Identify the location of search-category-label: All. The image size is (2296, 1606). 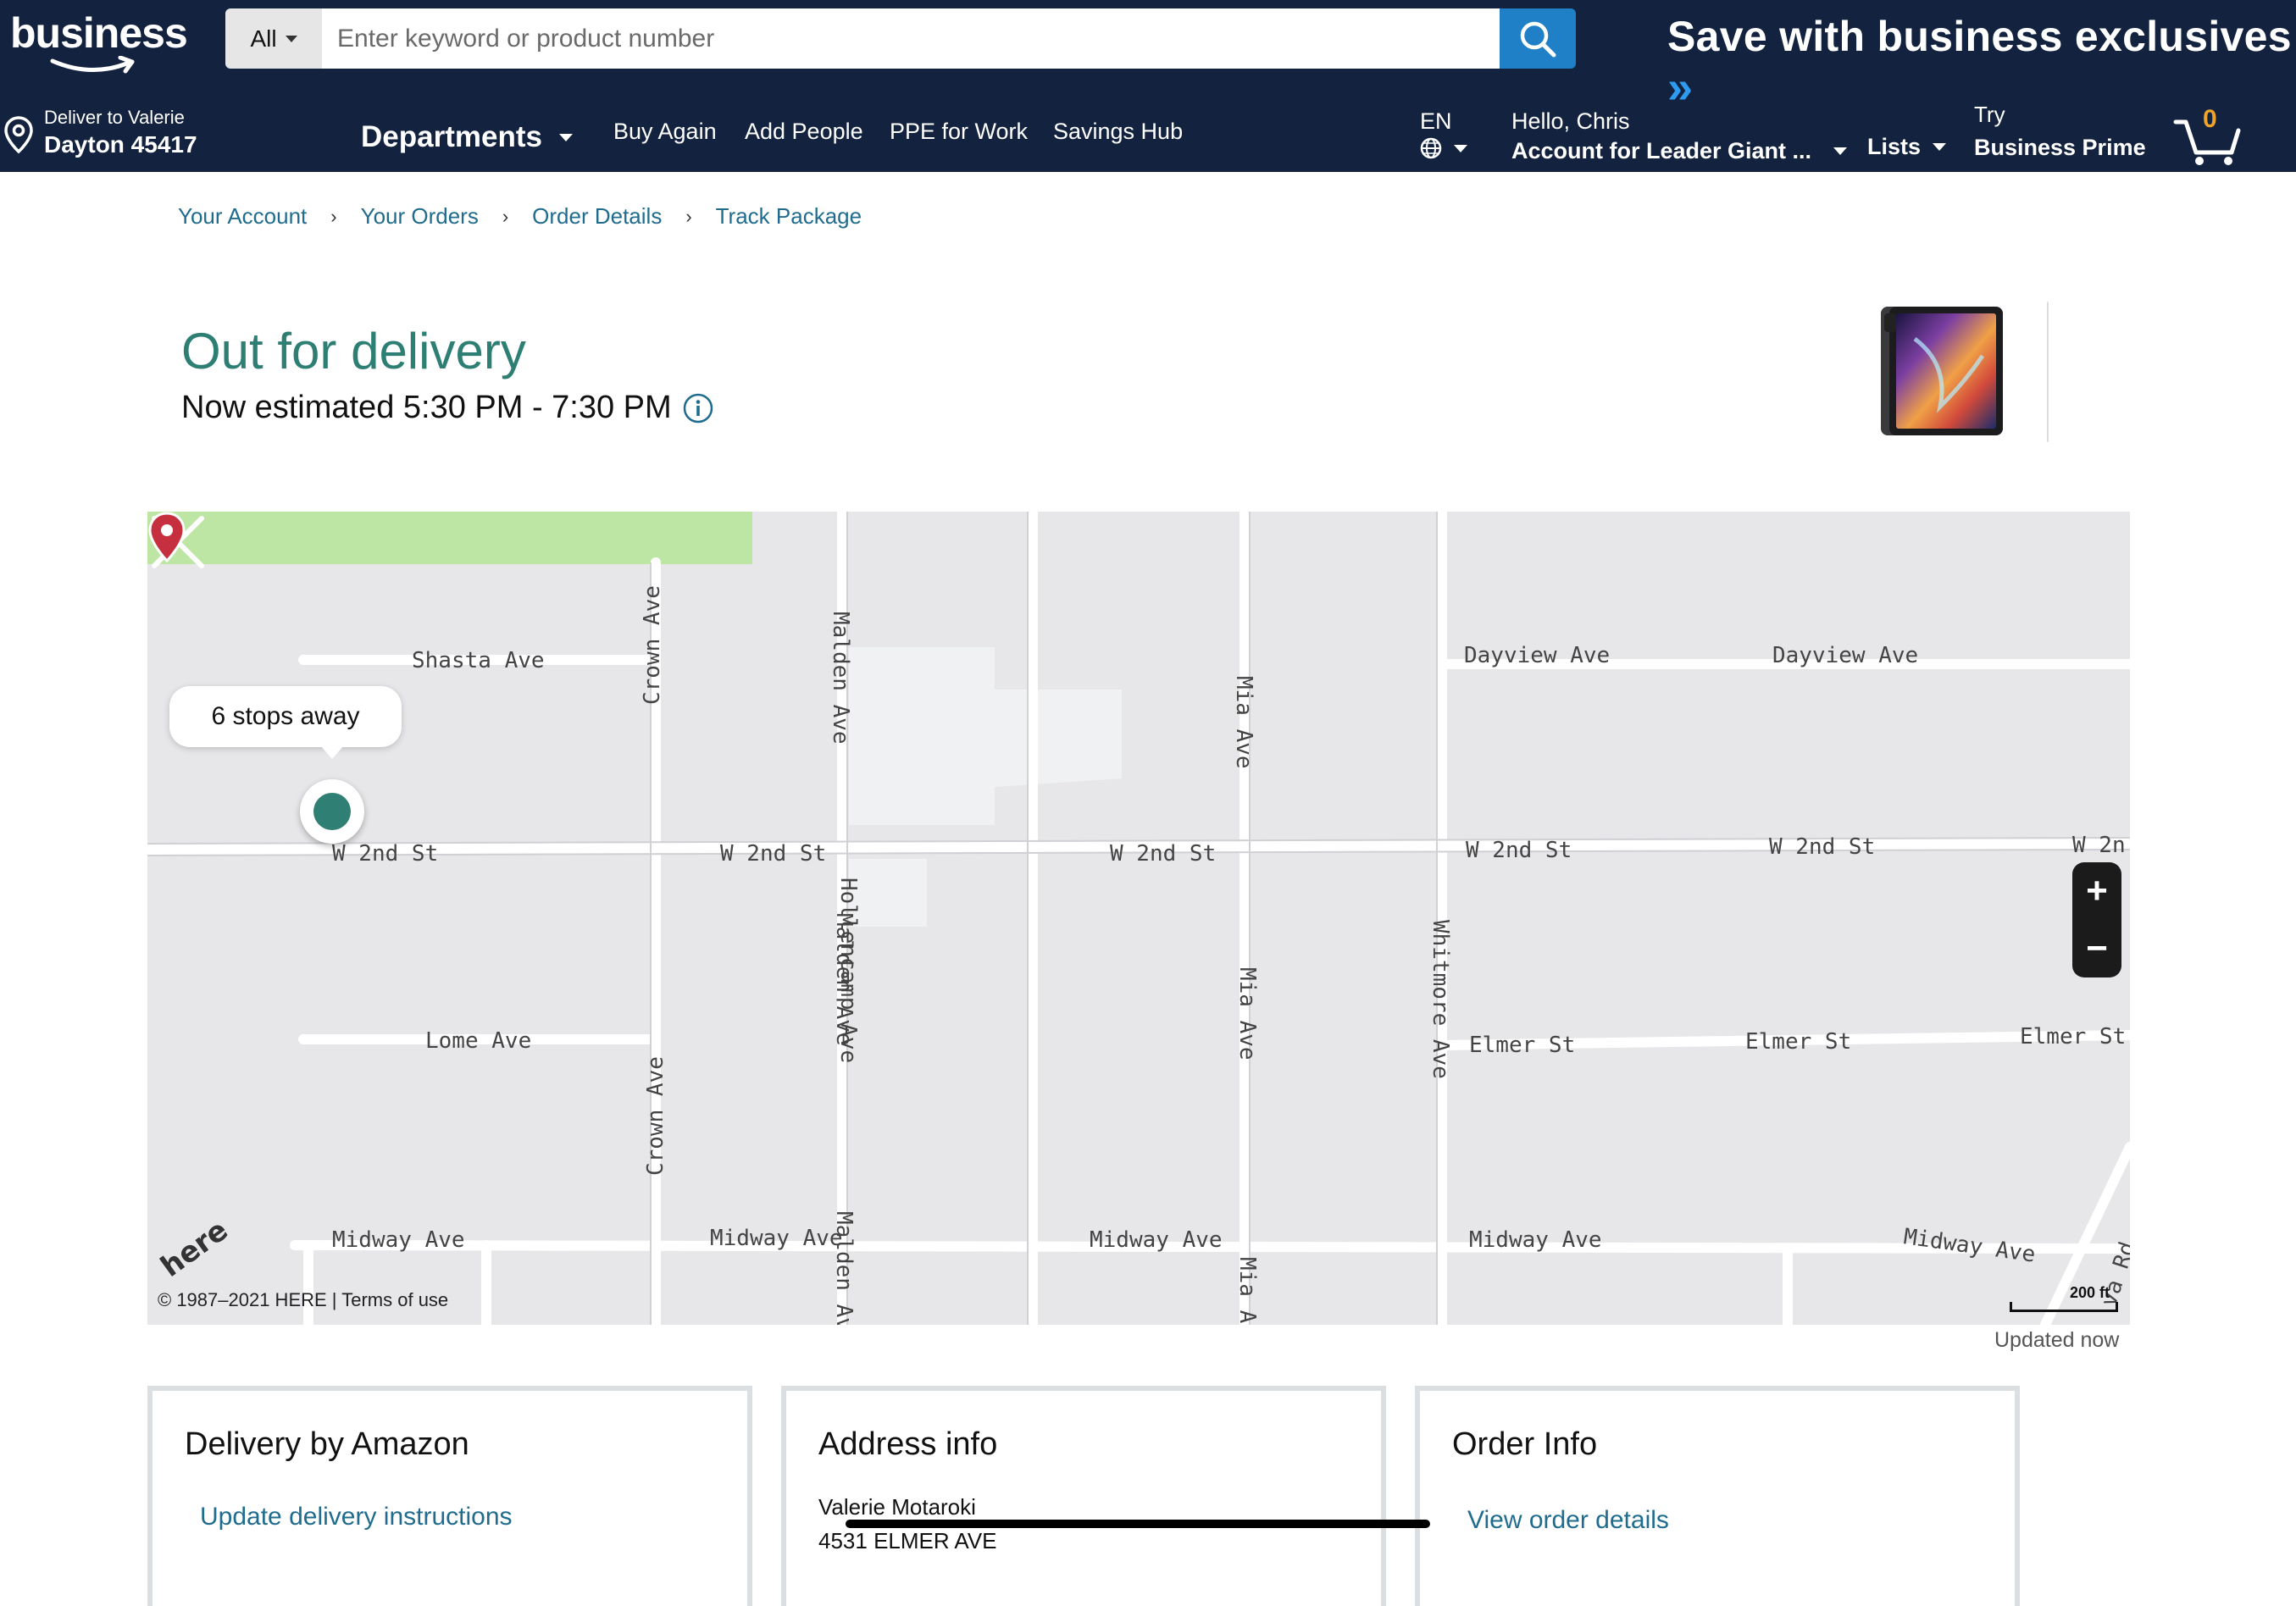
(263, 38).